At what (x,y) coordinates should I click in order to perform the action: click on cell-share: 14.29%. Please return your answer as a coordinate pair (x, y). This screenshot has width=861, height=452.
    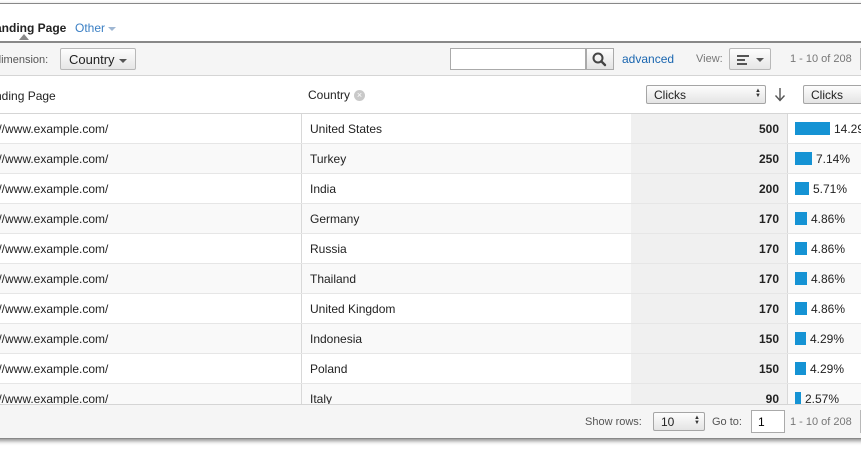
    Looking at the image, I should click on (824, 128).